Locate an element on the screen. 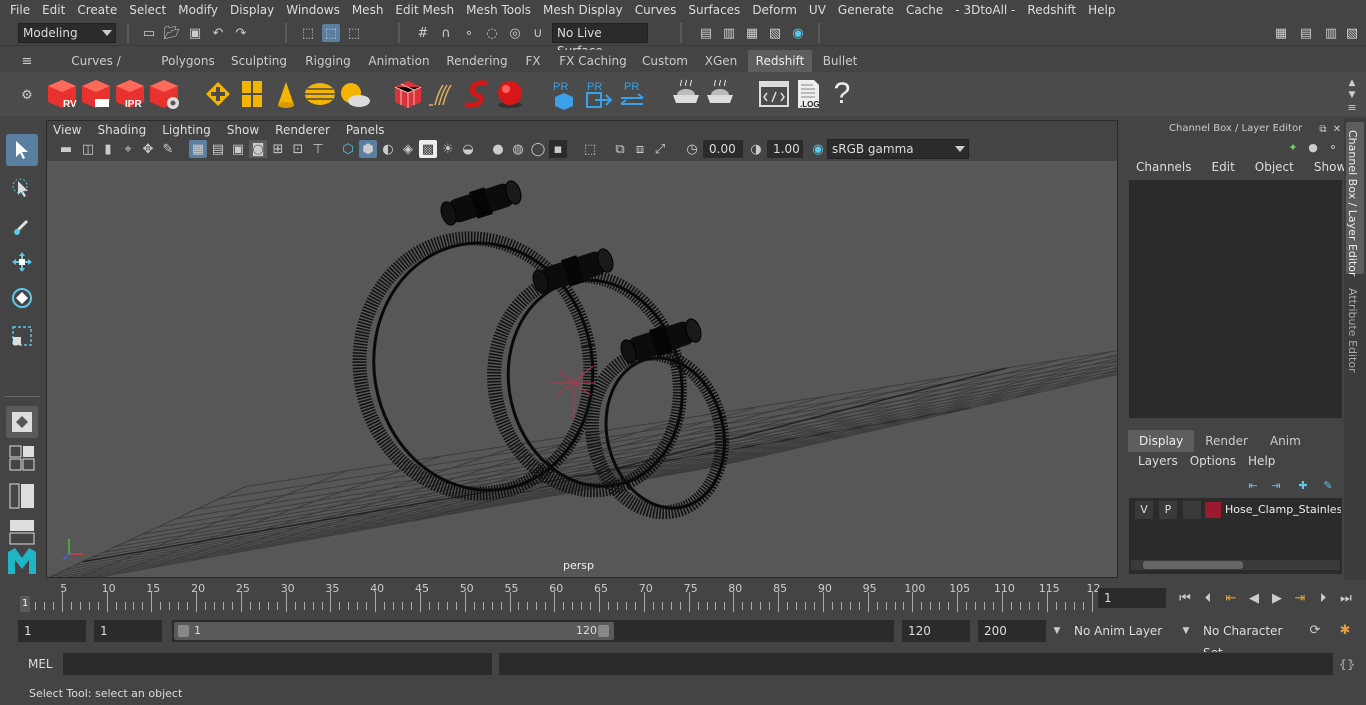 This screenshot has height=705, width=1366. redshift-render-sequence-icon is located at coordinates (96, 94).